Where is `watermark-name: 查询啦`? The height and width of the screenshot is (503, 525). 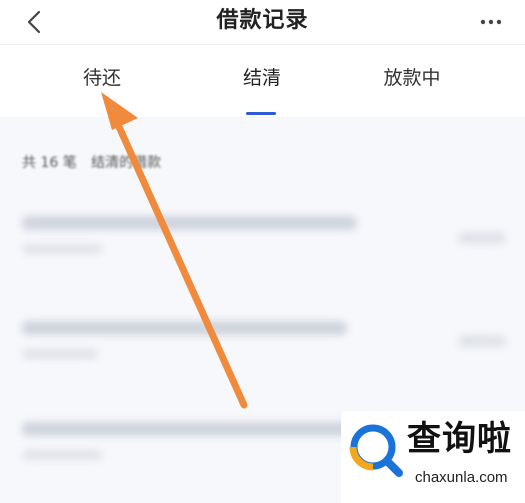 watermark-name: 查询啦 is located at coordinates (459, 439).